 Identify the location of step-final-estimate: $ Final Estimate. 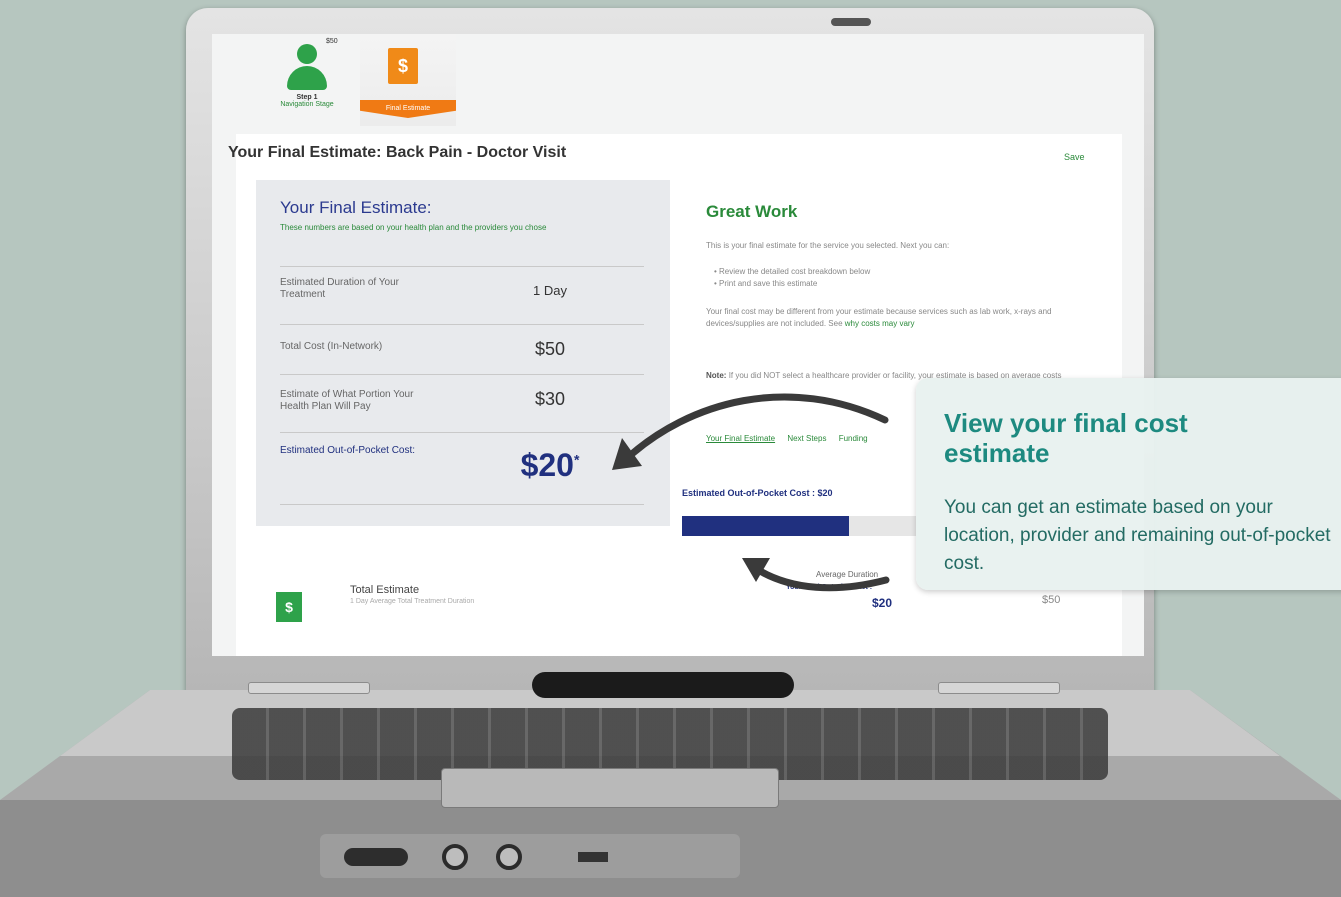
(408, 80).